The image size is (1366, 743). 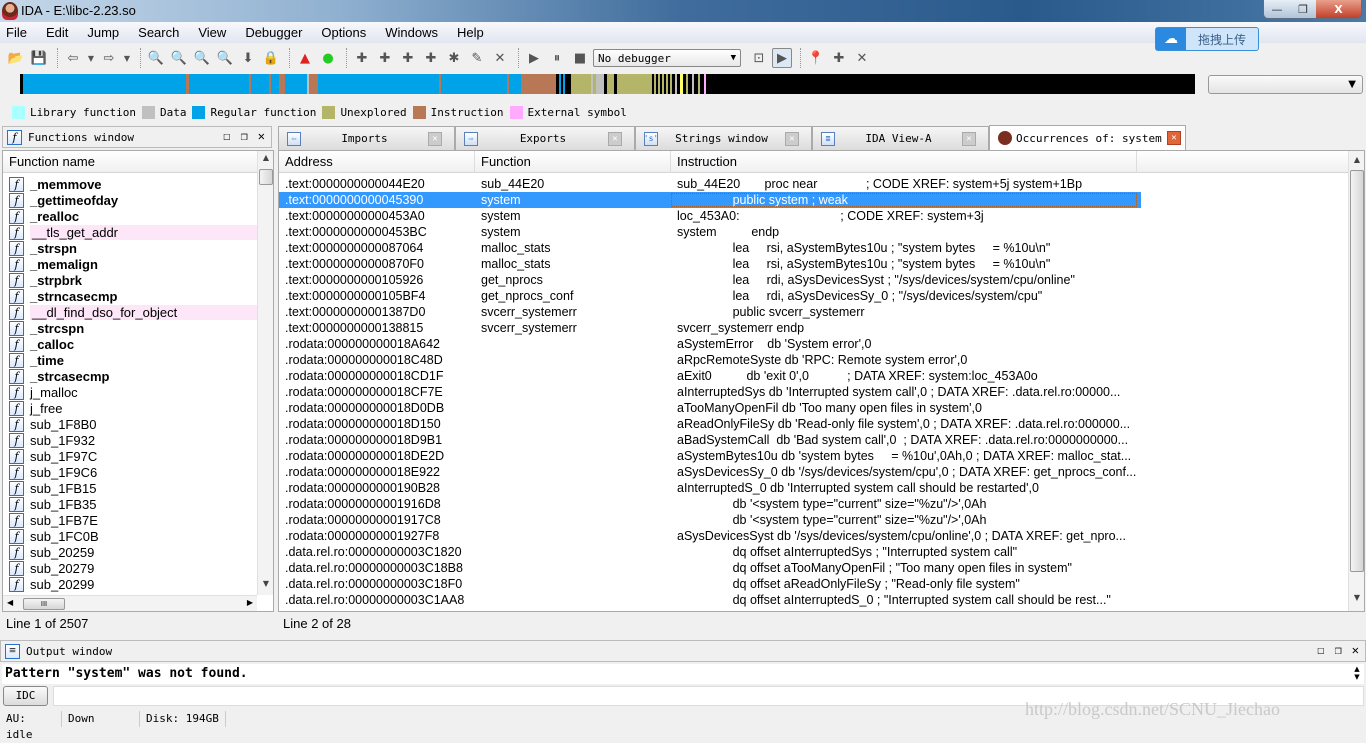 I want to click on function-list-item: f j_free, so click(x=130, y=408).